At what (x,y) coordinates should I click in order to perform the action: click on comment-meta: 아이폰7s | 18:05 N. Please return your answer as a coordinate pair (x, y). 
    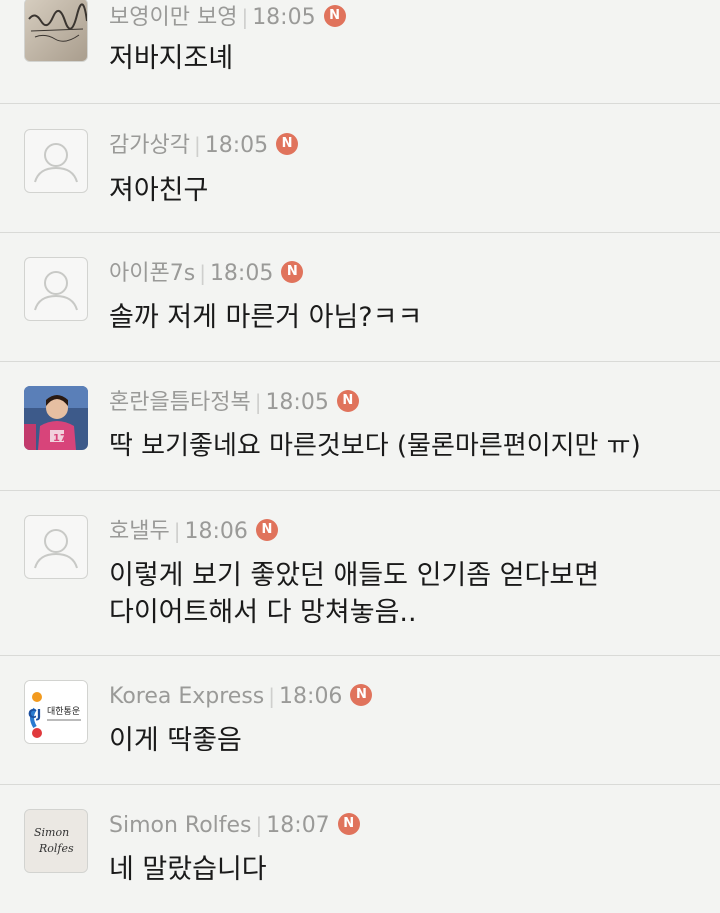
    Looking at the image, I should click on (206, 273).